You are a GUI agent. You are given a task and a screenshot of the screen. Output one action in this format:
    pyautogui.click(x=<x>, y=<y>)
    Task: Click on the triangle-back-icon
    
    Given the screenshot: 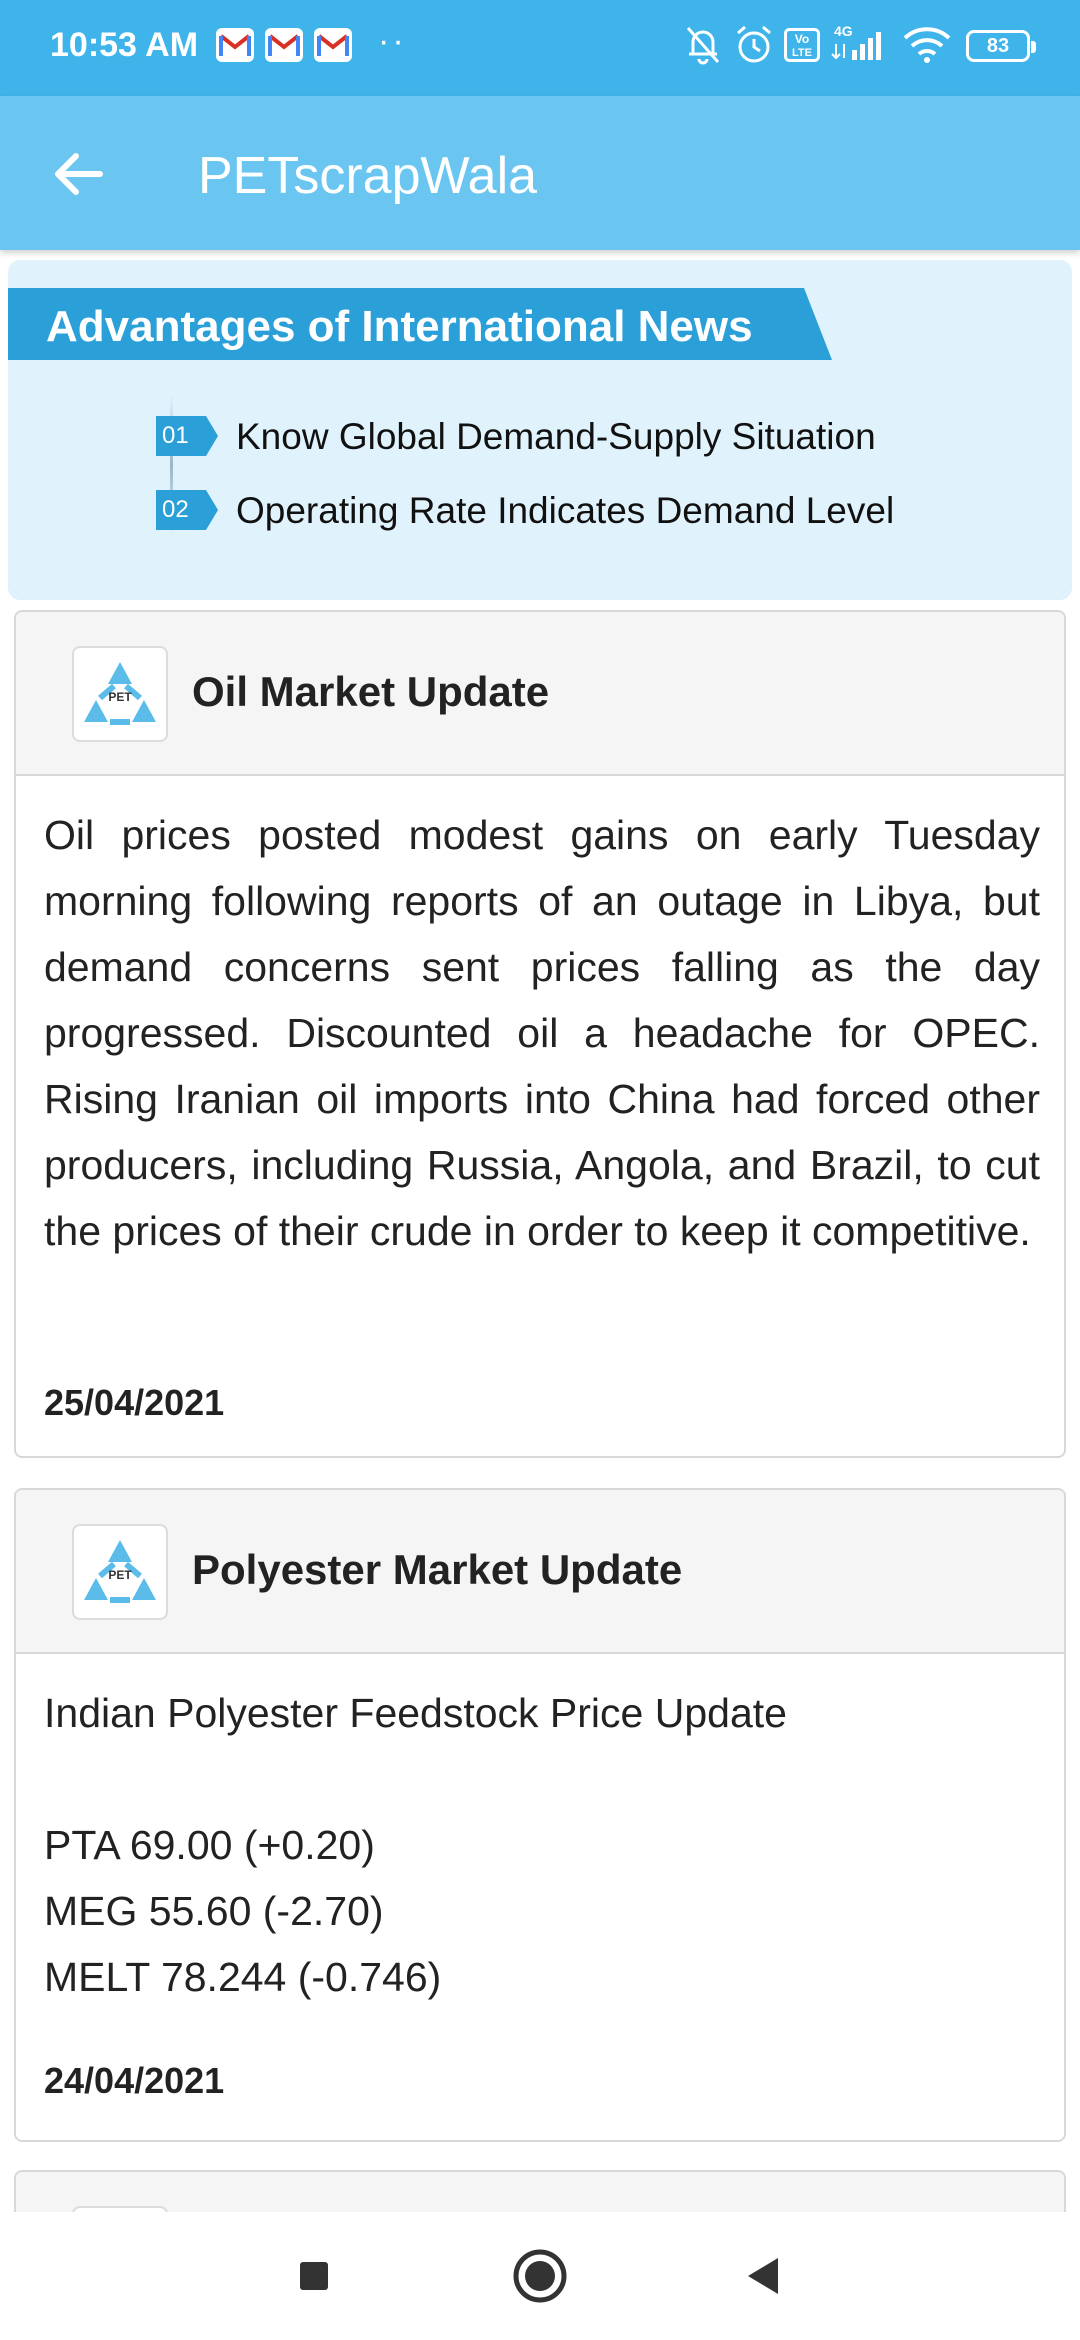 What is the action you would take?
    pyautogui.click(x=763, y=2276)
    